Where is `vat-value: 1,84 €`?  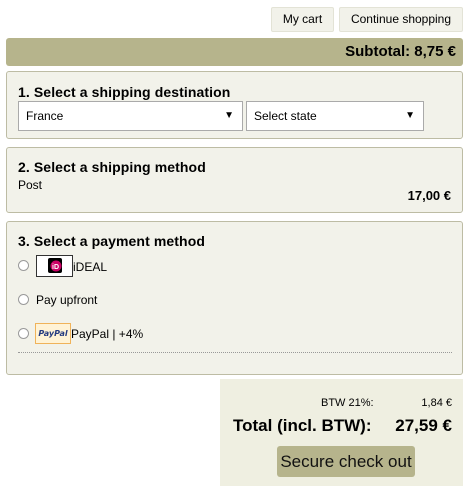 vat-value: 1,84 € is located at coordinates (436, 403).